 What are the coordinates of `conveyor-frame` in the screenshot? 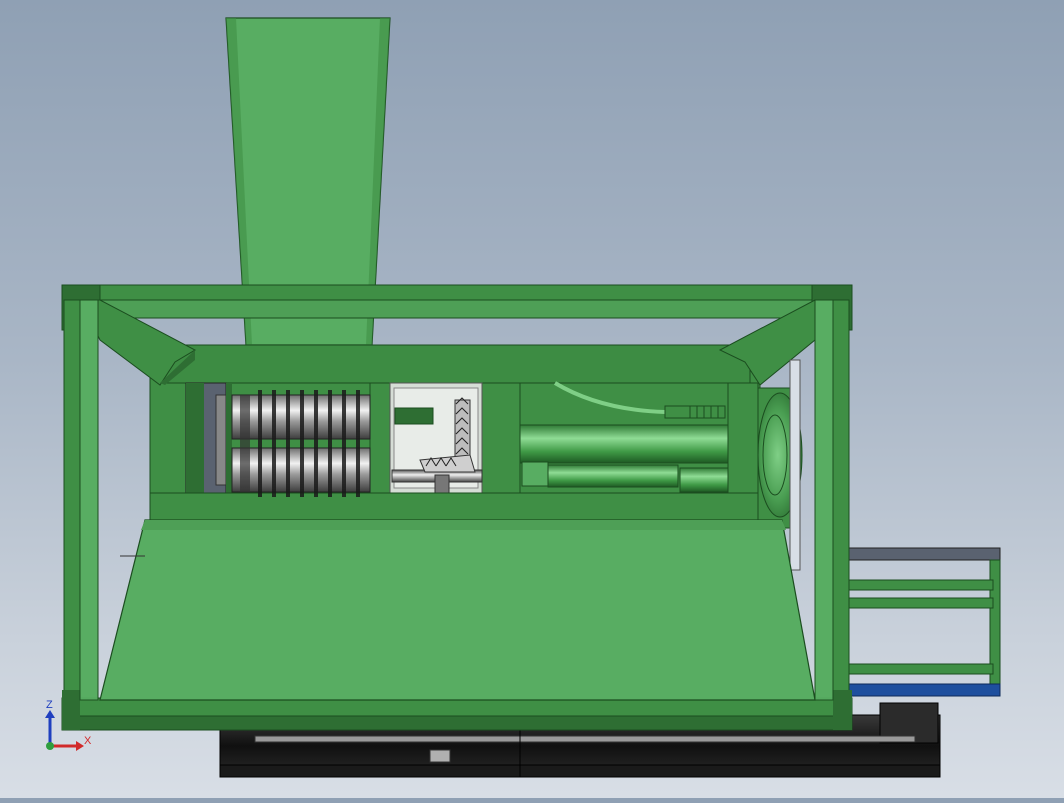 It's located at (915, 622).